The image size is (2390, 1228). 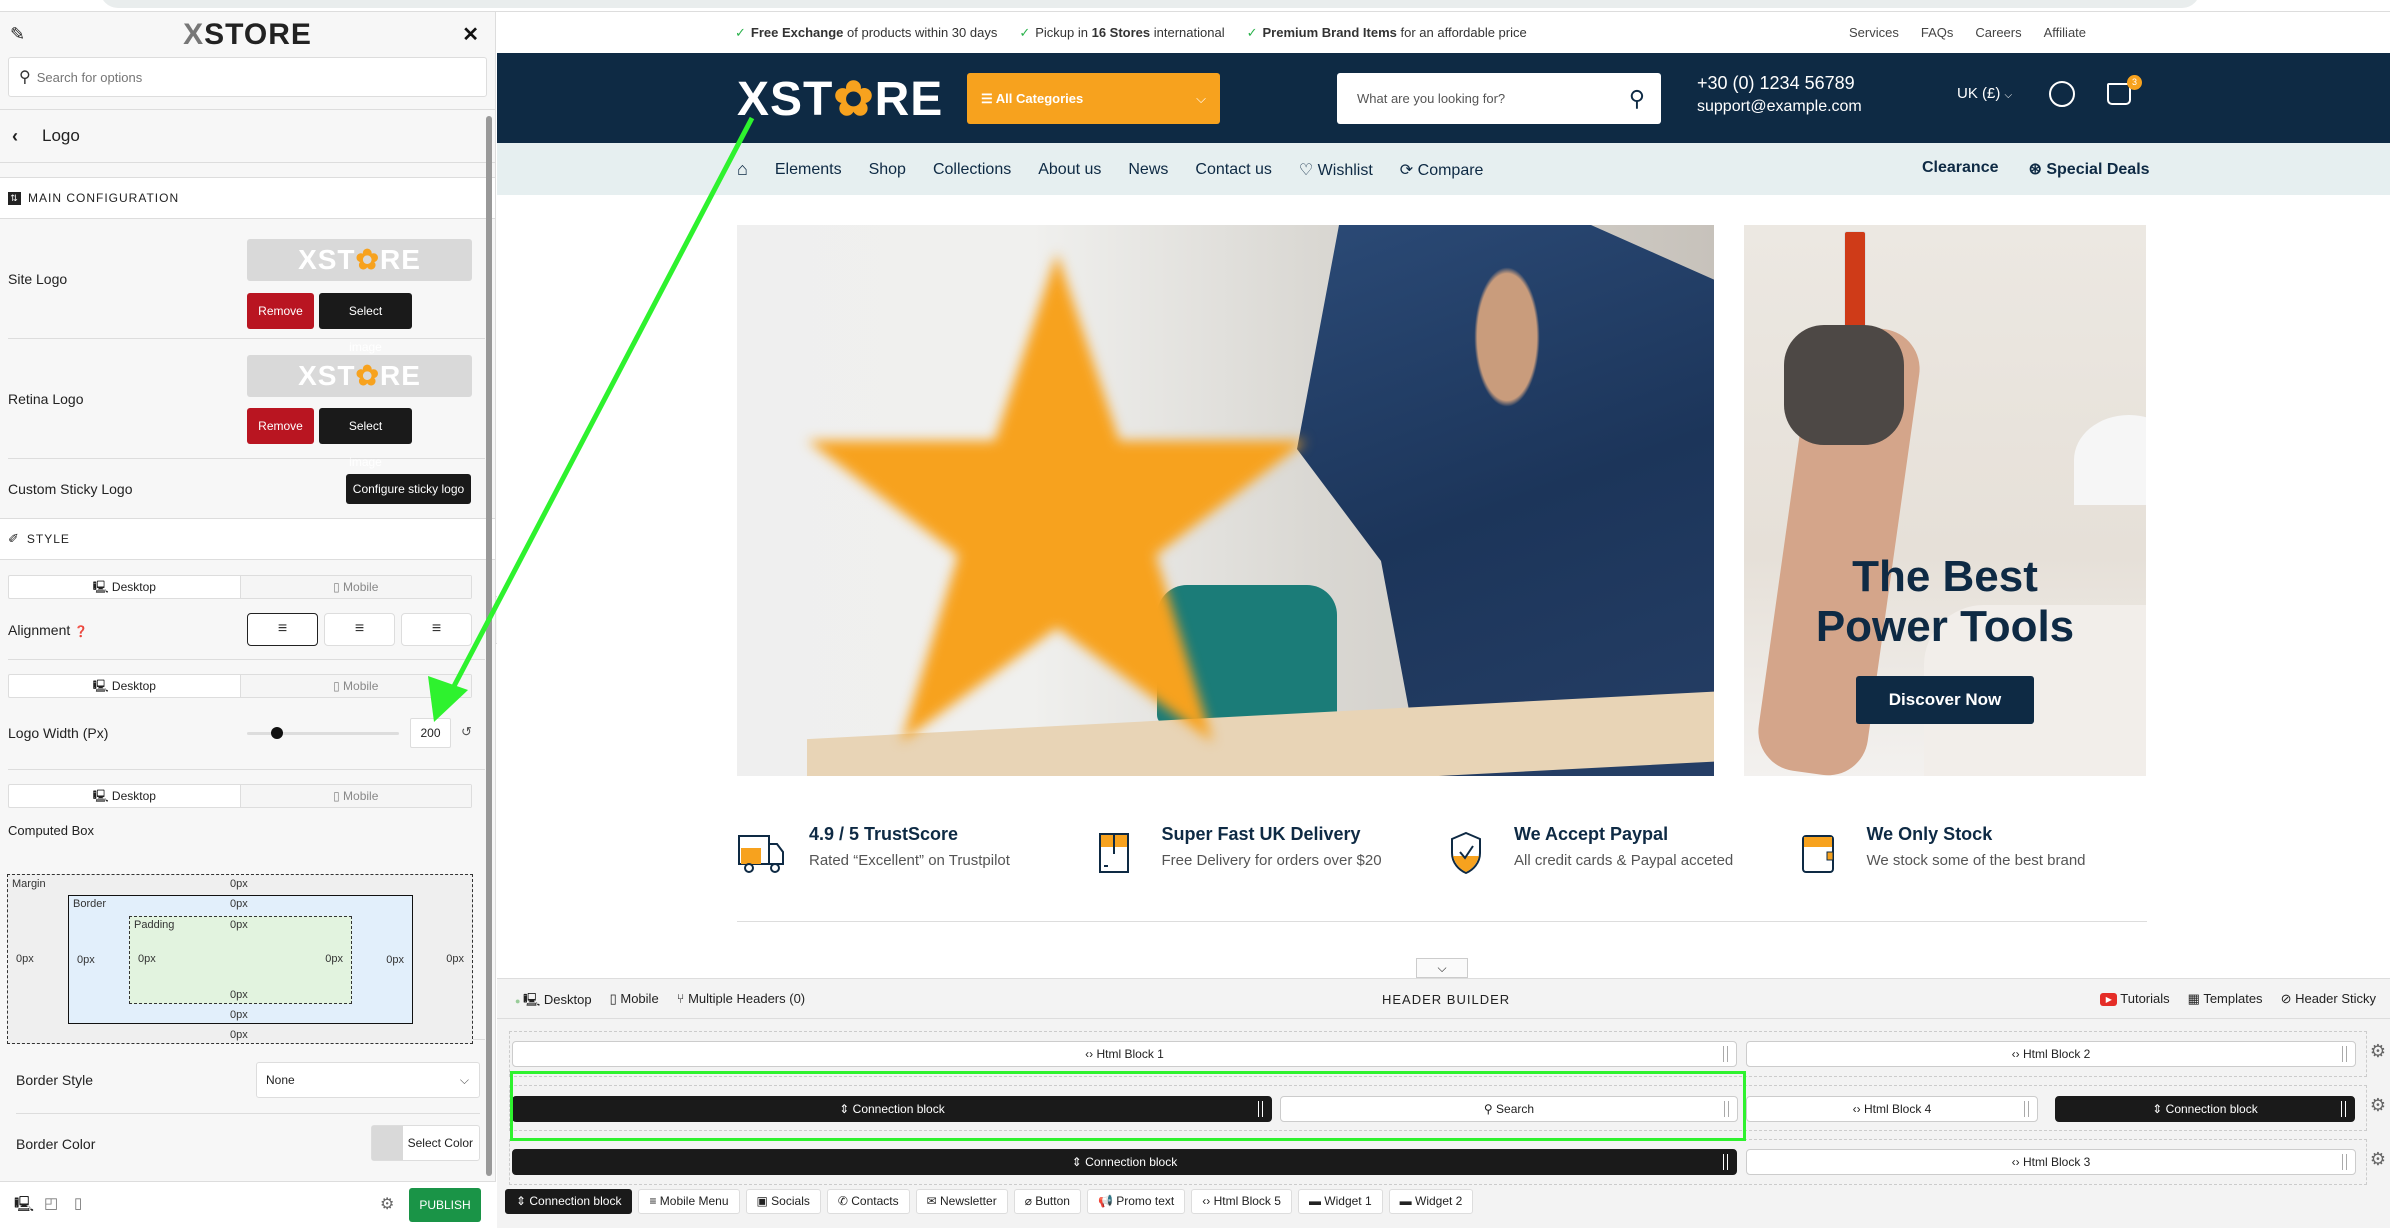 I want to click on phone-number: +30 (0) 1234 56789, so click(x=1779, y=83).